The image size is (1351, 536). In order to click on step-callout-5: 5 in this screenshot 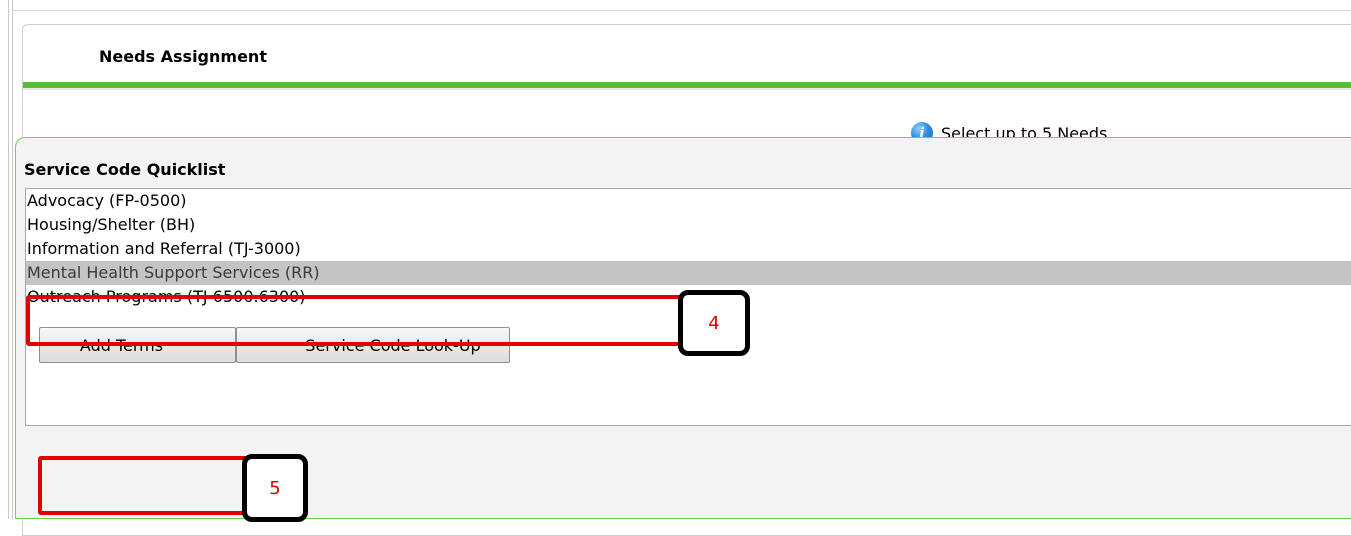, I will do `click(275, 488)`.